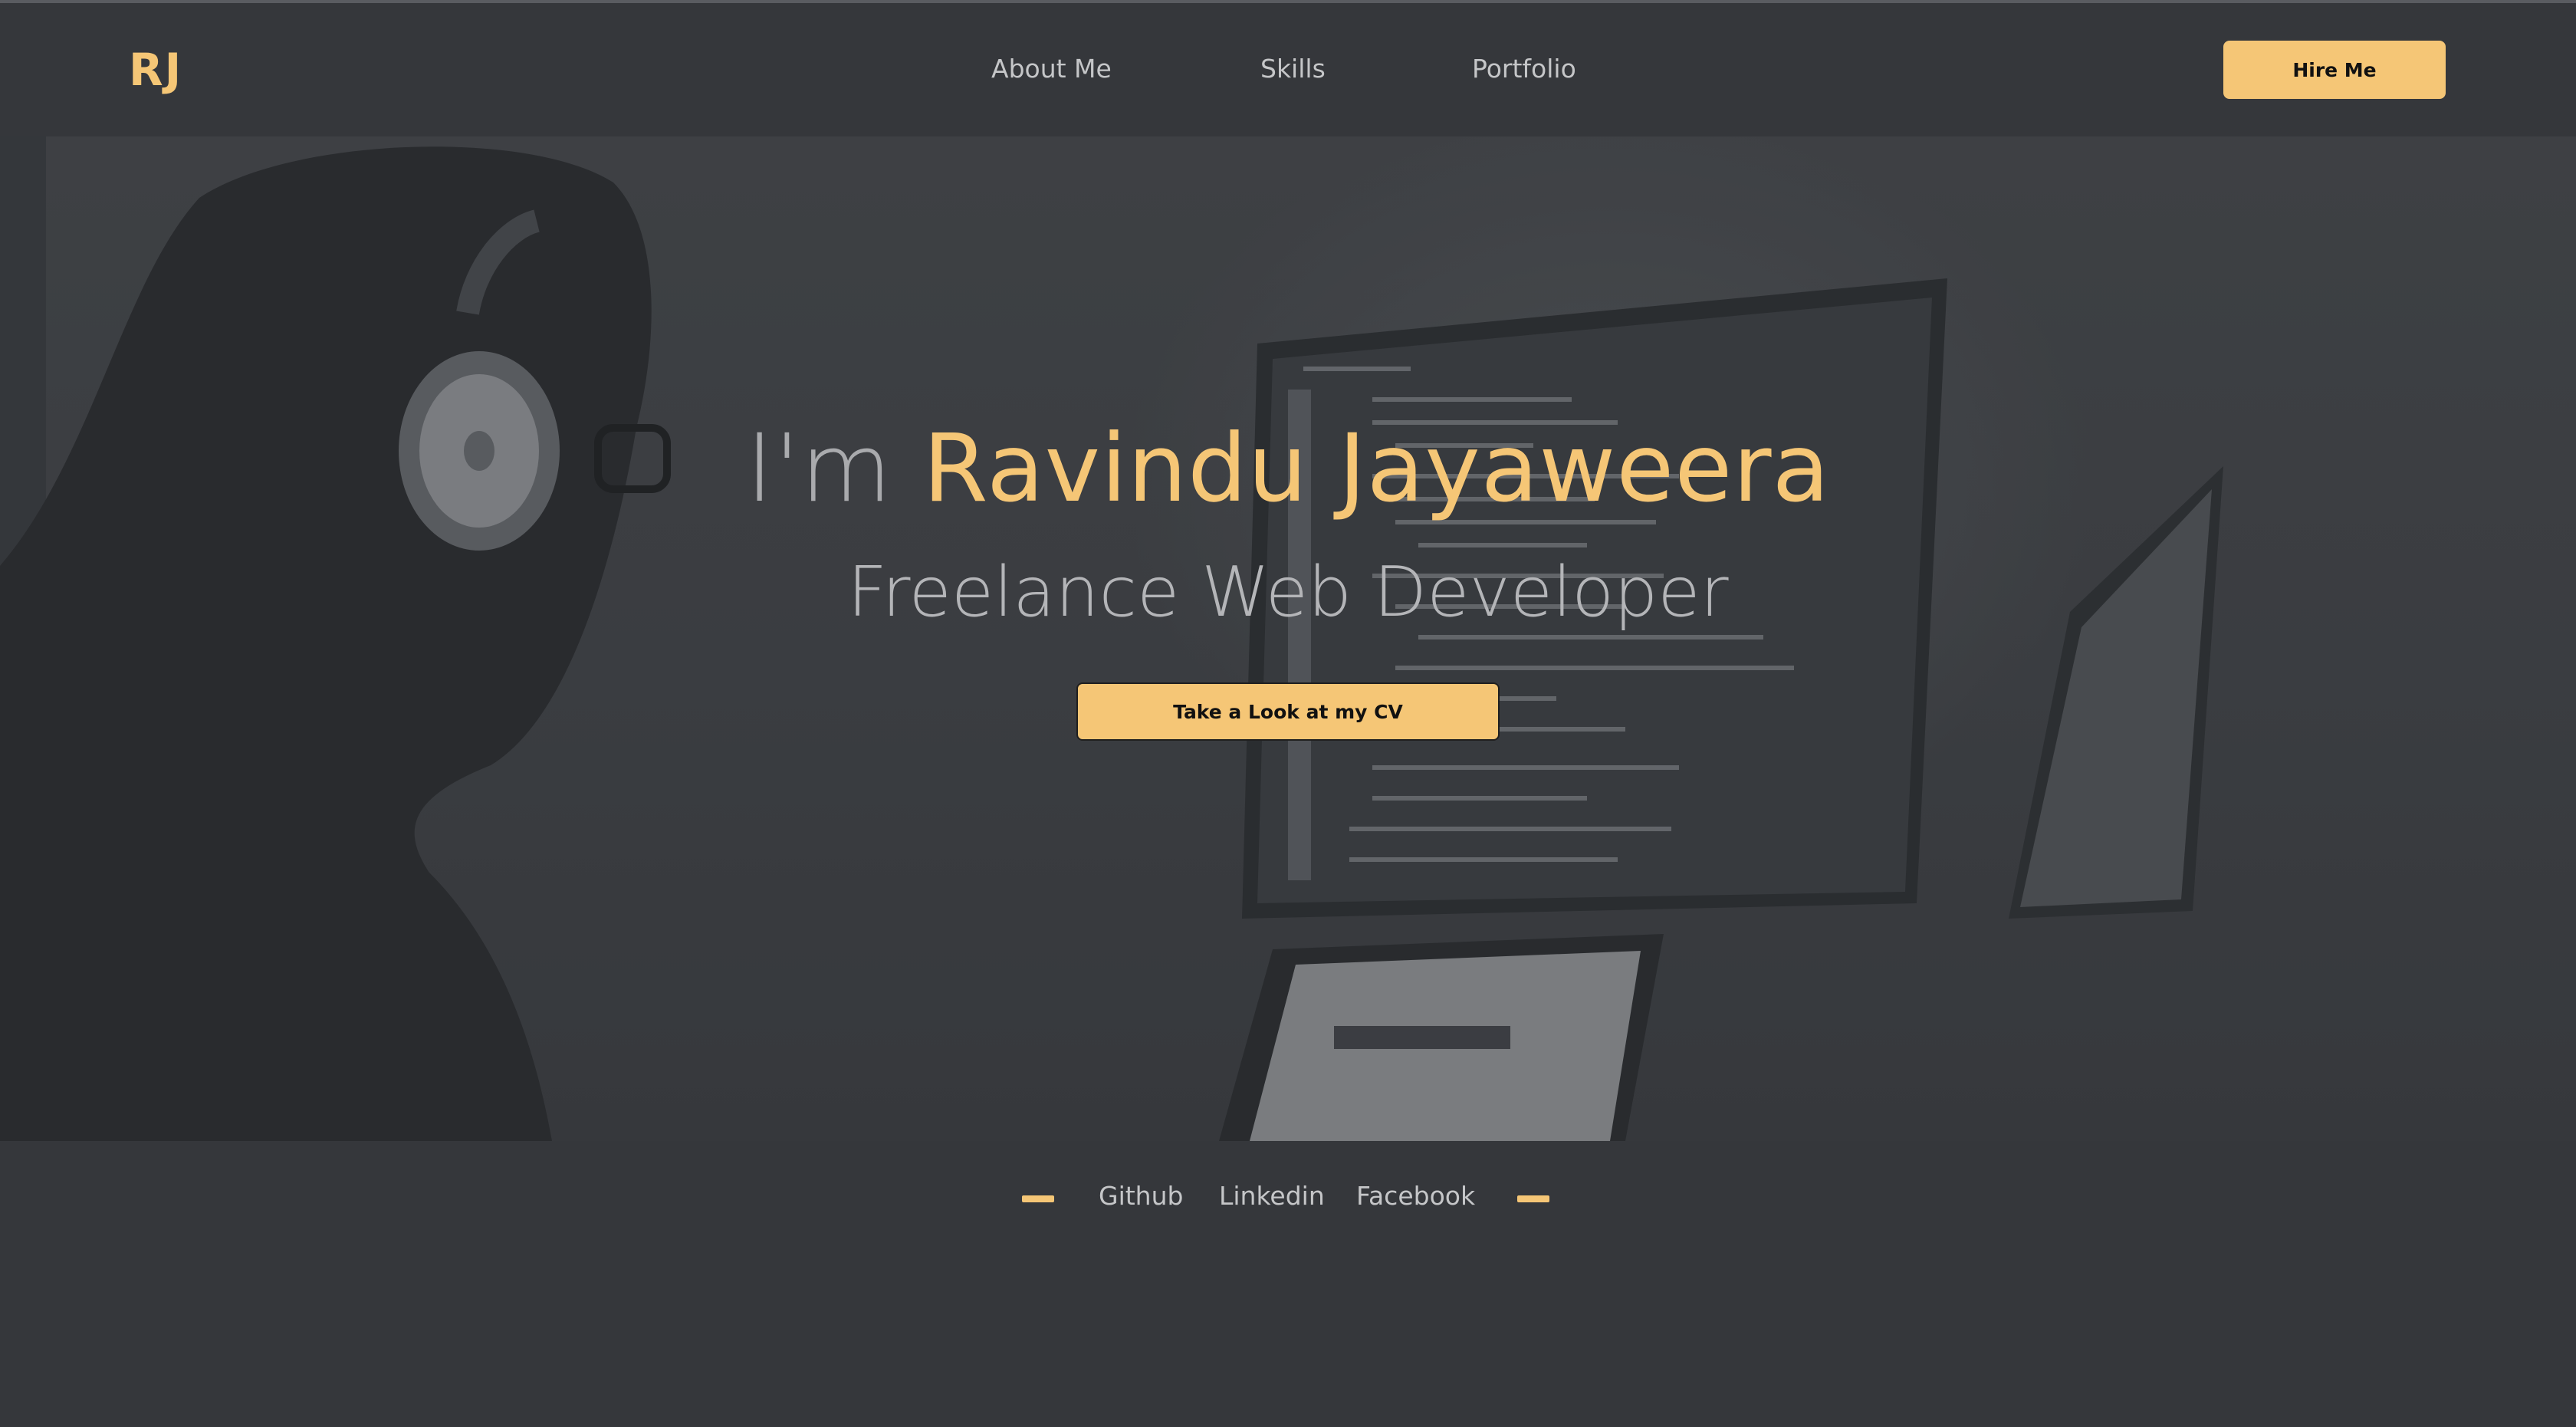 The height and width of the screenshot is (1427, 2576). What do you see at coordinates (1272, 1196) in the screenshot?
I see `social-link-linkedin: Linkedin` at bounding box center [1272, 1196].